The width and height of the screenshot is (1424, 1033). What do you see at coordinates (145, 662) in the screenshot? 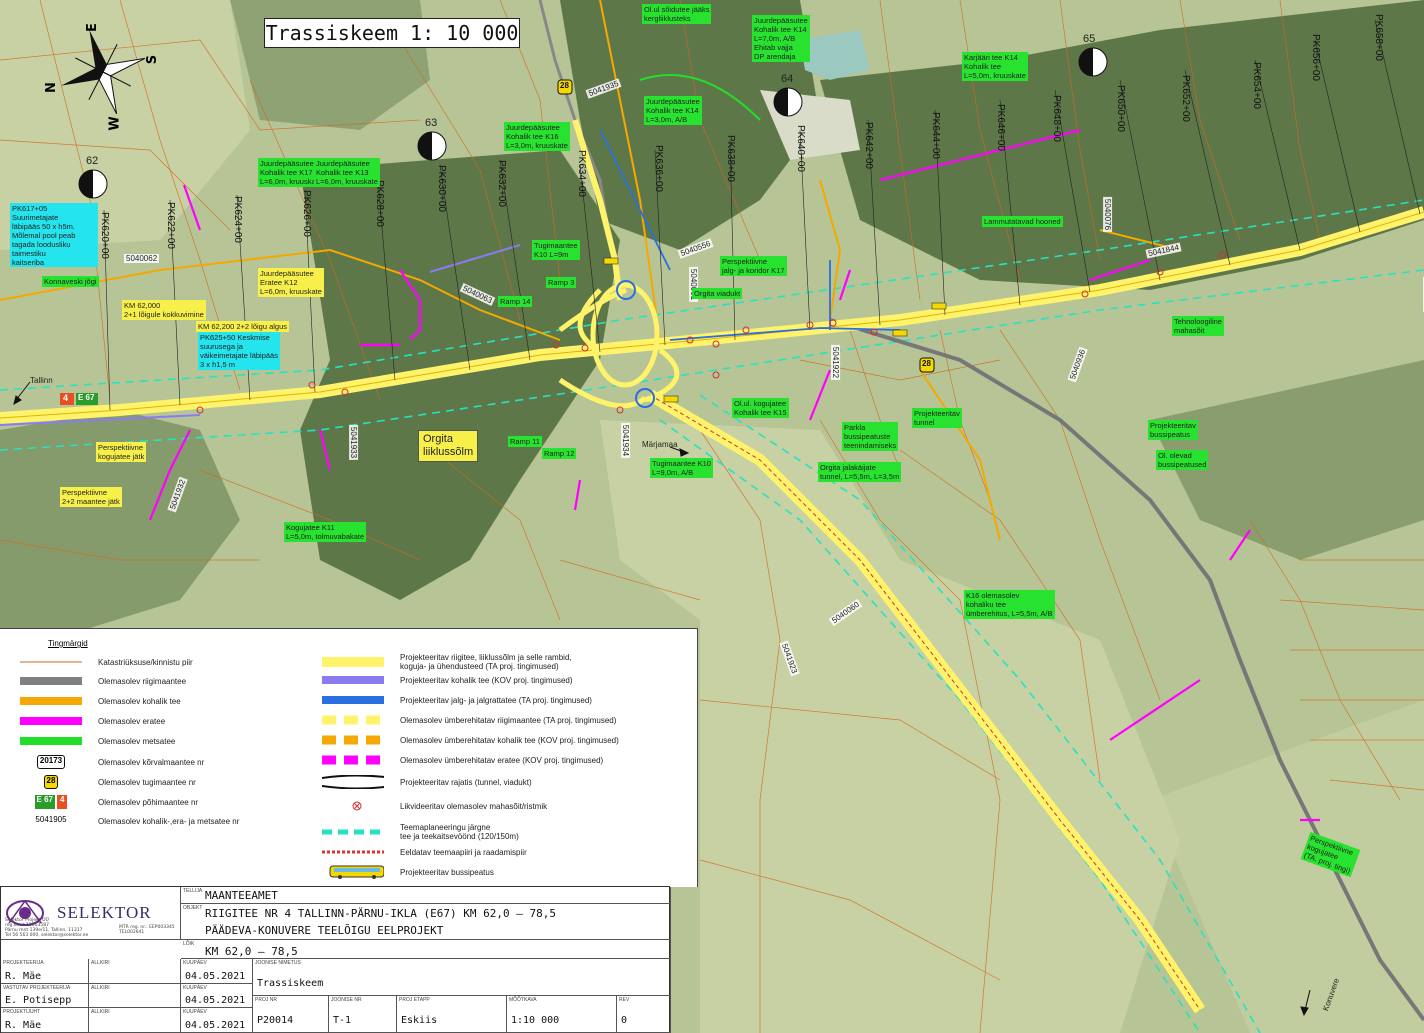
I see `legend-text: Katastriüksuse/kinnistu piir` at bounding box center [145, 662].